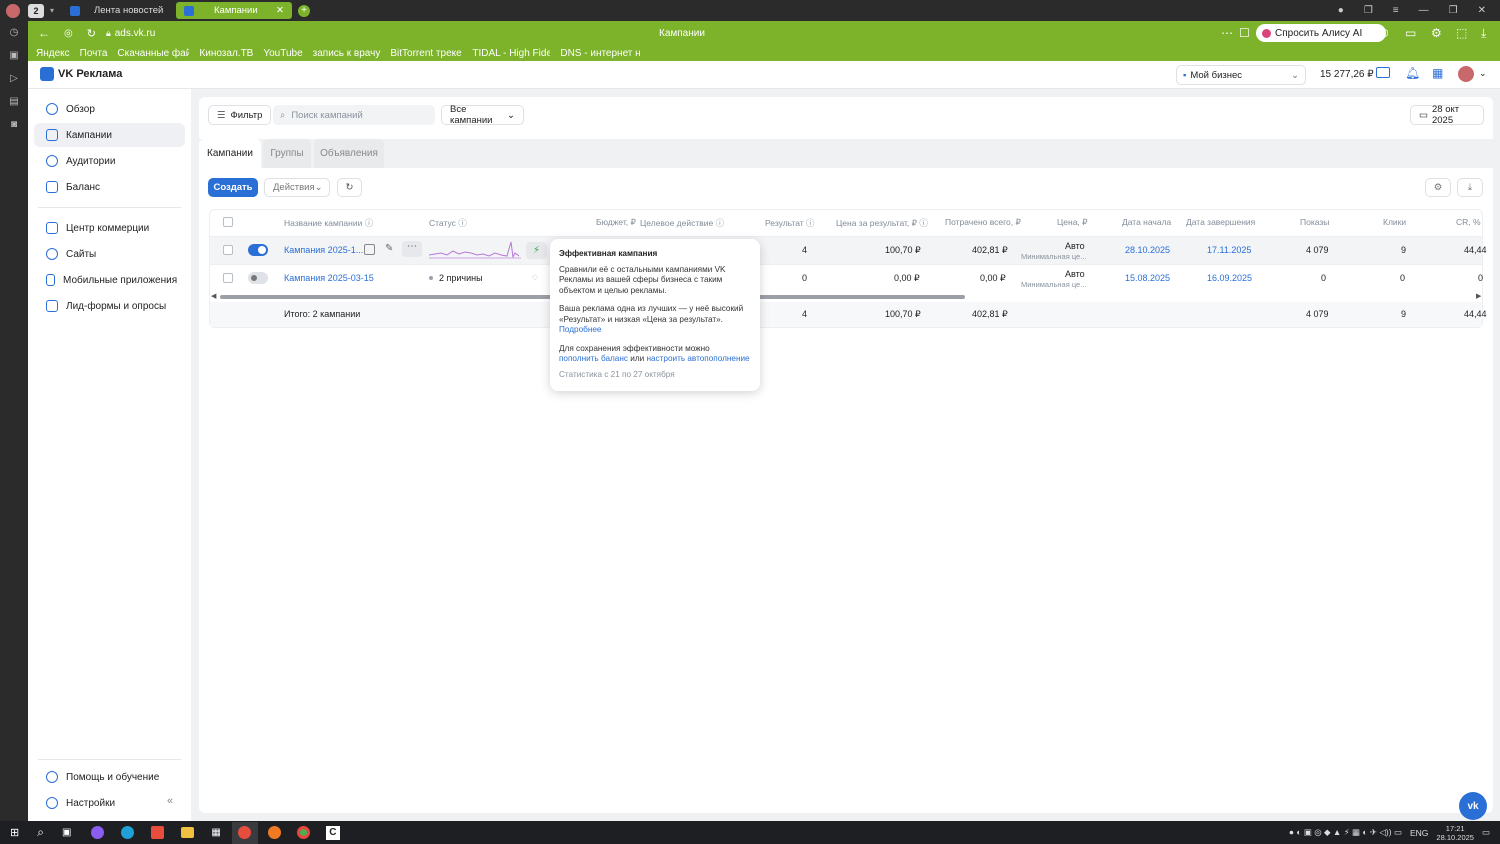  What do you see at coordinates (109, 109) in the screenshot?
I see `sidebar-item-overview: Обзор` at bounding box center [109, 109].